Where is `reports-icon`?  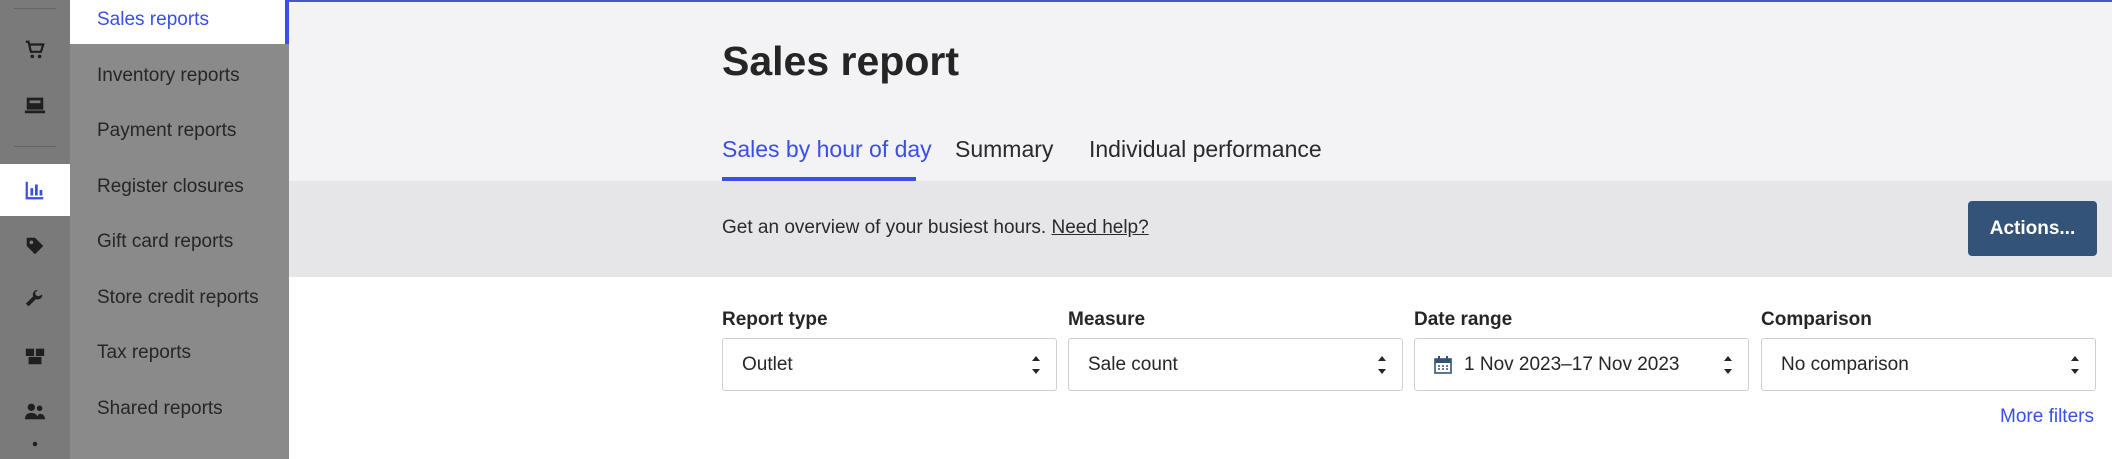 reports-icon is located at coordinates (34, 190).